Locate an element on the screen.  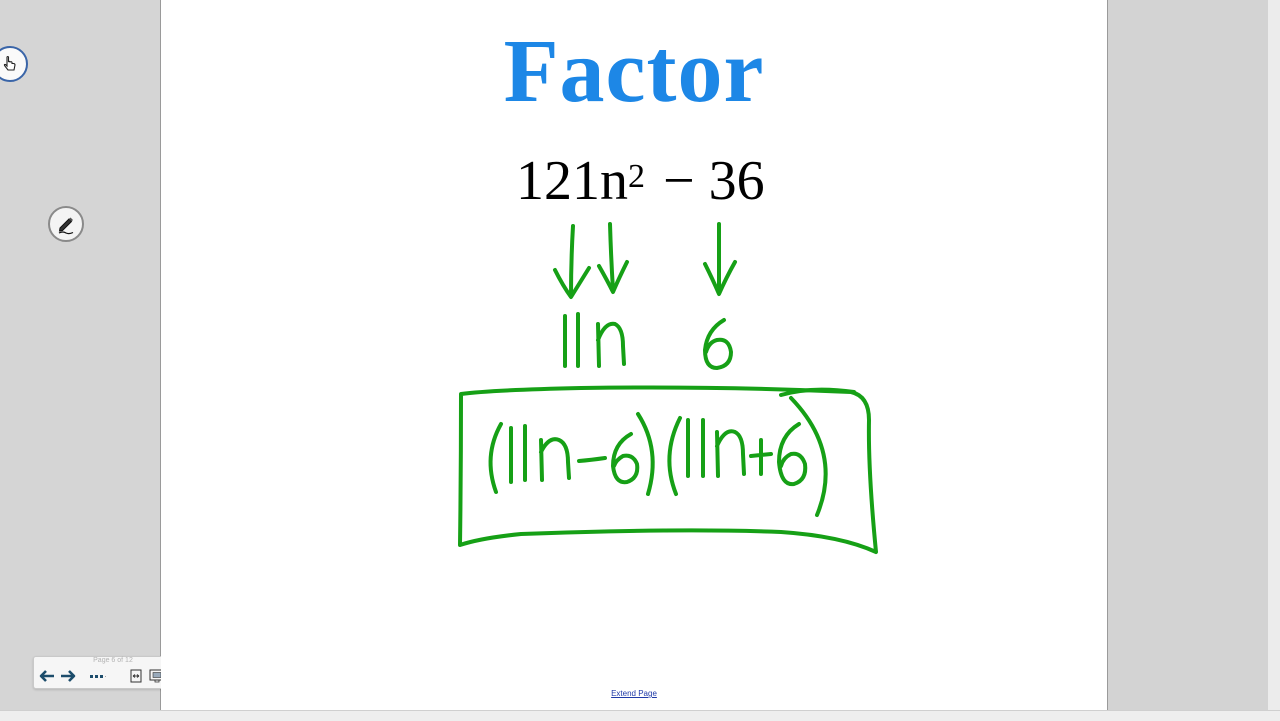
bottom-strip is located at coordinates (640, 715).